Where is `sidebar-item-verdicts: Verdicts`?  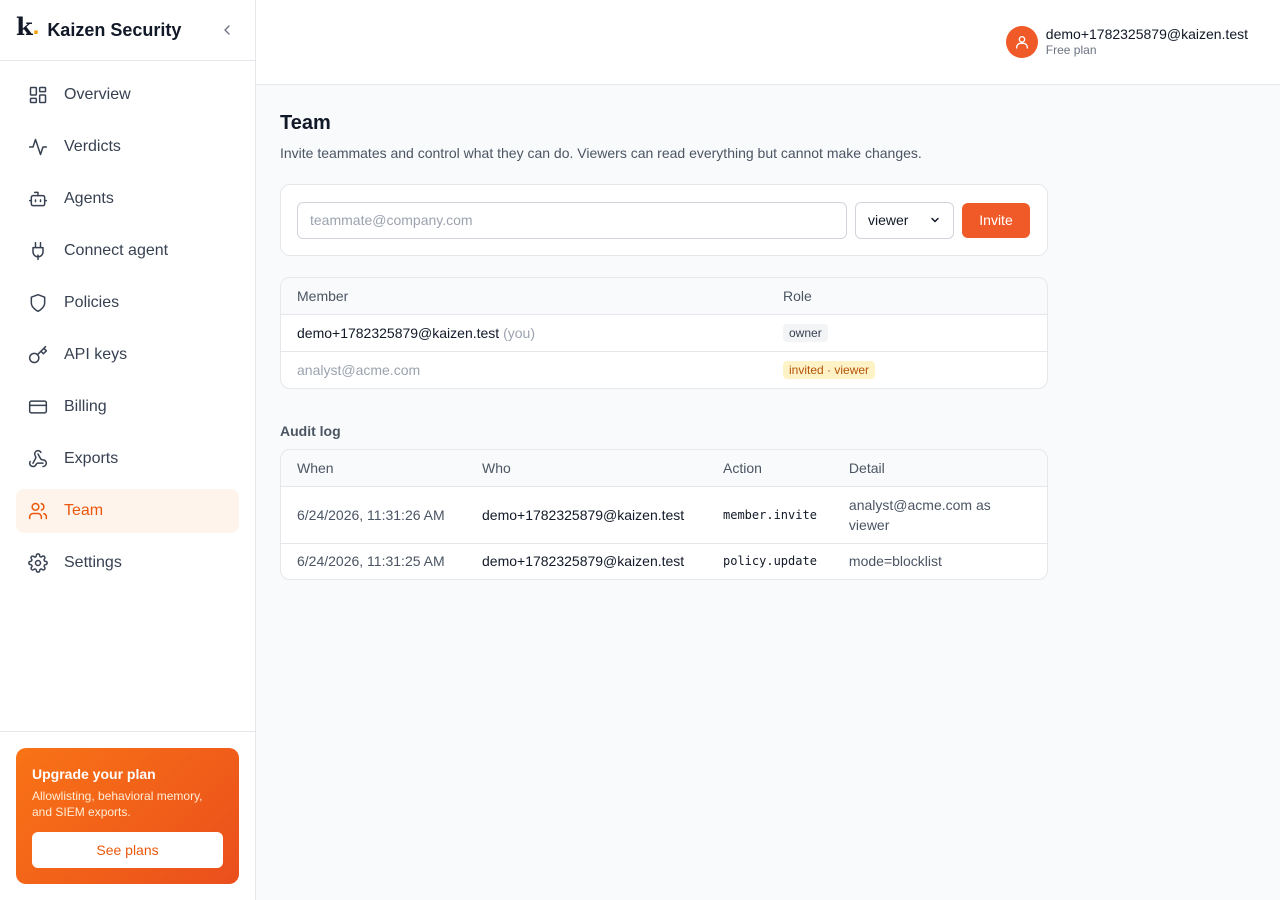
sidebar-item-verdicts: Verdicts is located at coordinates (127, 147).